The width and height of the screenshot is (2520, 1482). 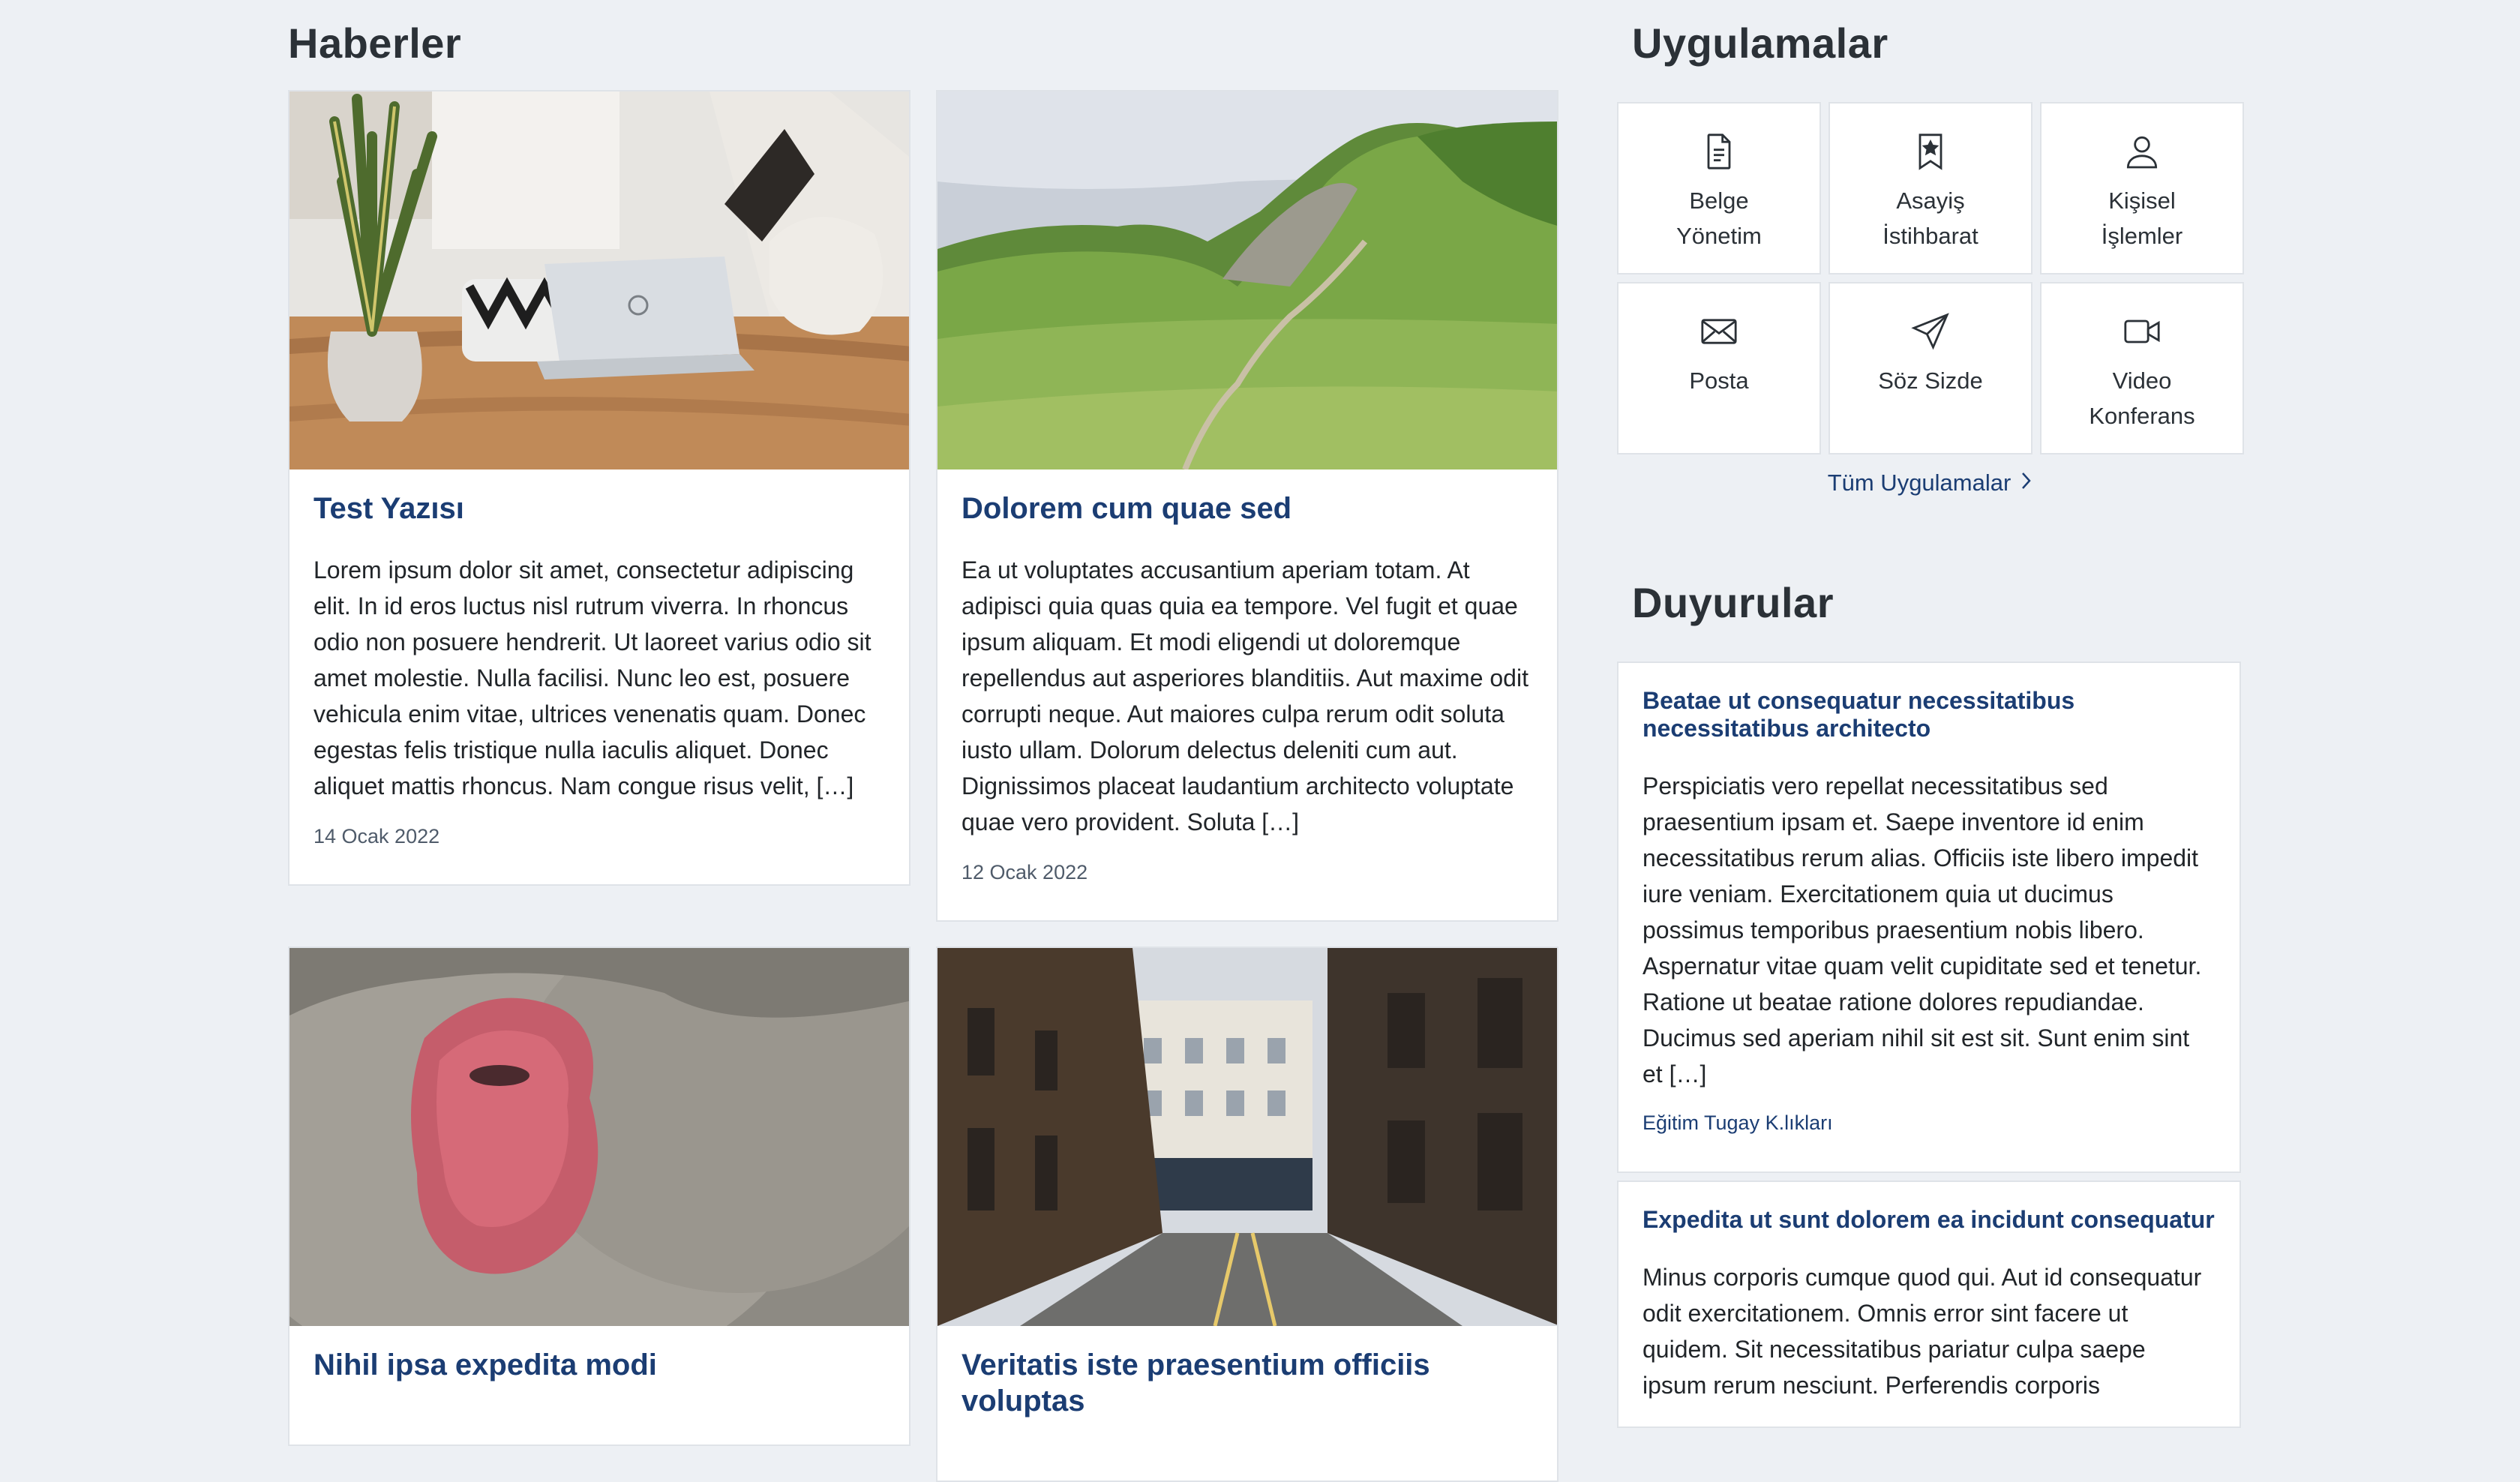 I want to click on apps-section-title: Uygulamalar, so click(x=1760, y=43).